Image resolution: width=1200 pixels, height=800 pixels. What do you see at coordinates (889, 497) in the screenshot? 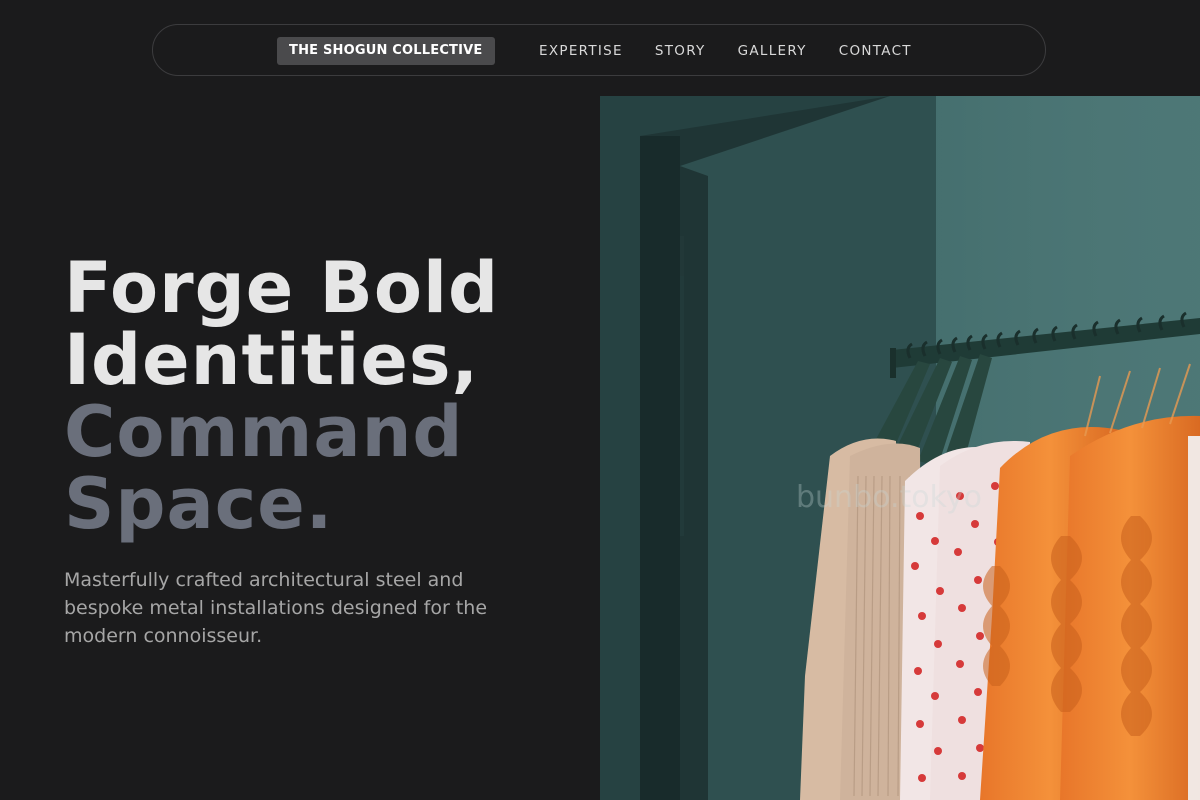
I see `image-watermark: bunbo.tokyo` at bounding box center [889, 497].